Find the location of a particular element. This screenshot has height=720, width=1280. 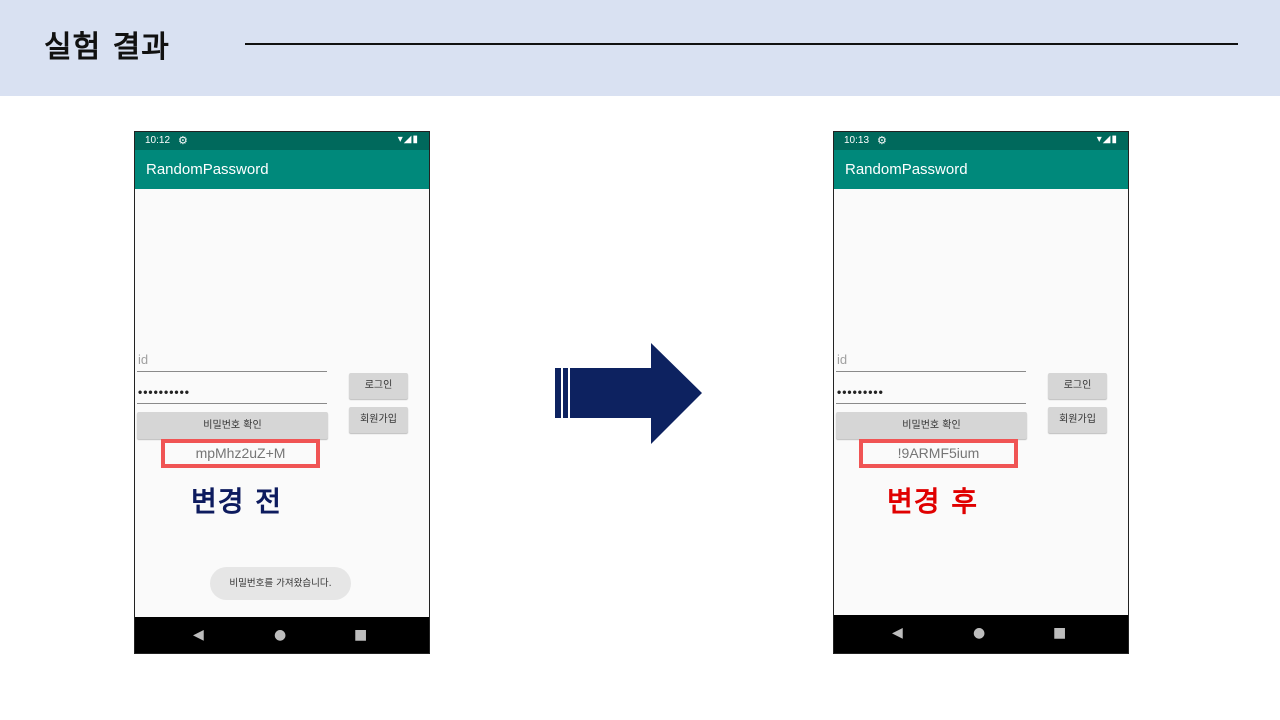

status-time: 10:13 is located at coordinates (857, 140).